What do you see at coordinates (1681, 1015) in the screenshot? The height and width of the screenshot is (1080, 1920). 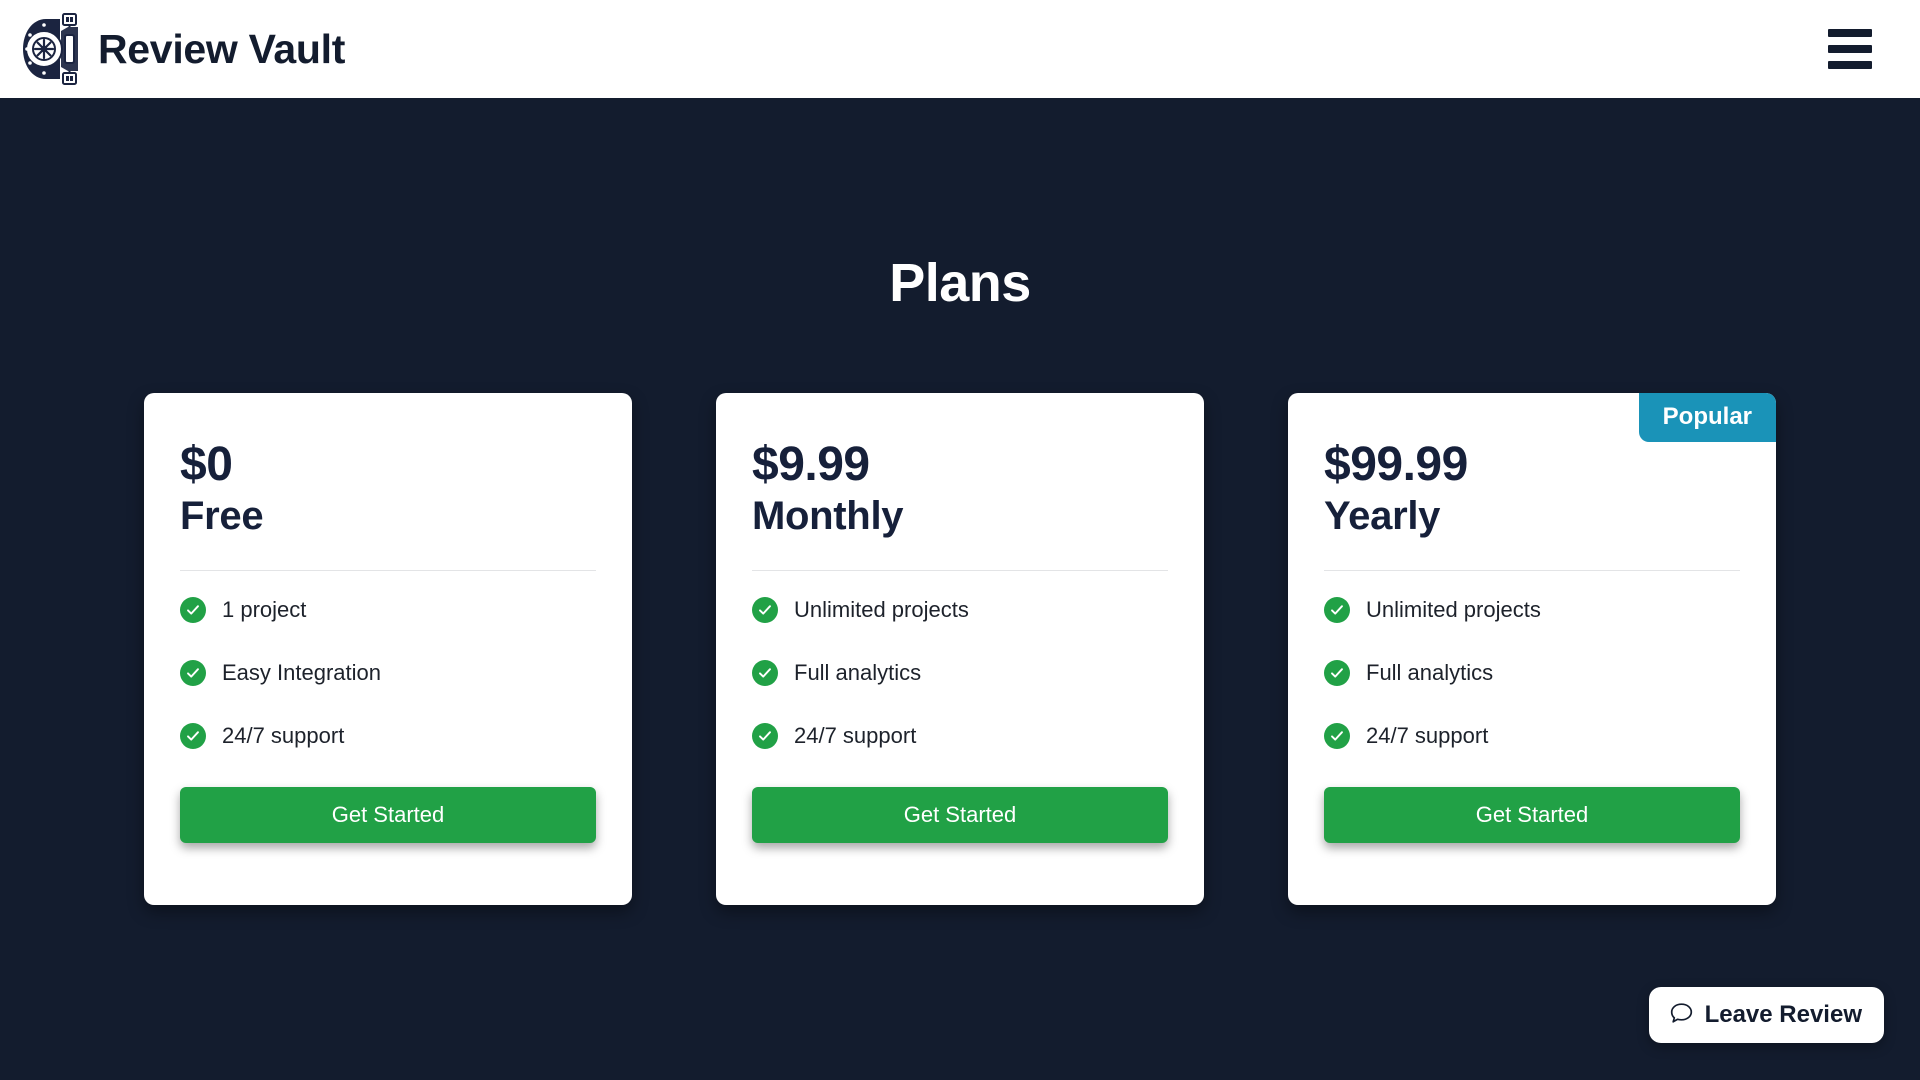 I see `speech-bubble-icon` at bounding box center [1681, 1015].